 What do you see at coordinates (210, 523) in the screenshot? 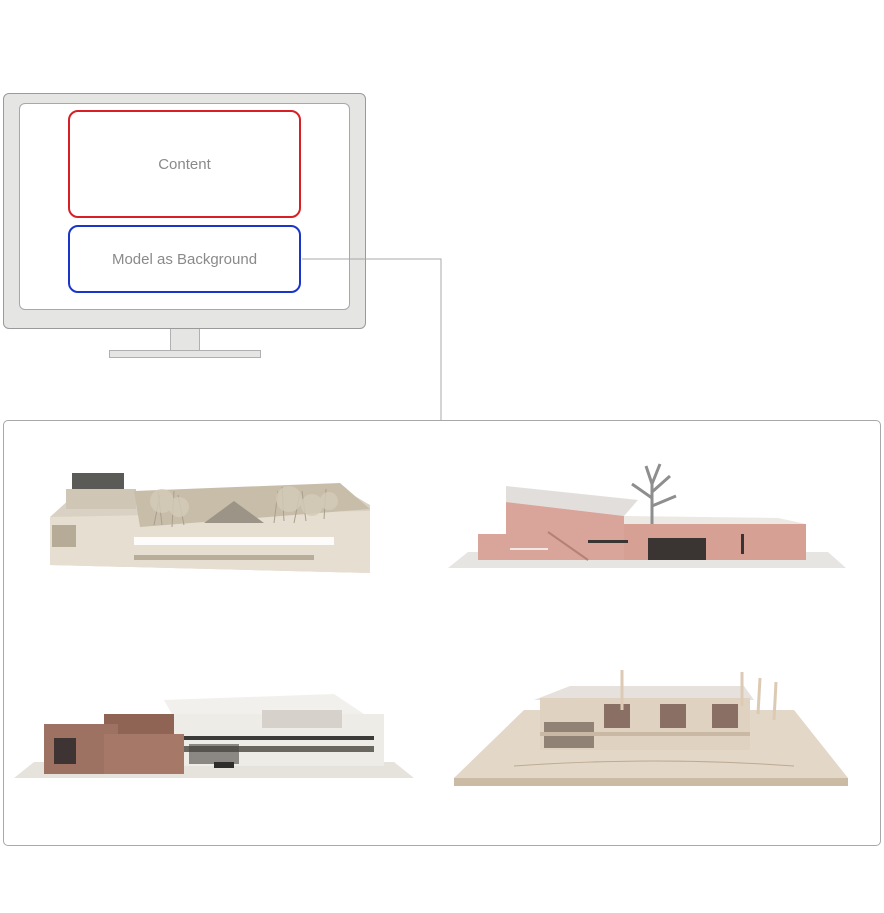
I see `courtyard-building-model` at bounding box center [210, 523].